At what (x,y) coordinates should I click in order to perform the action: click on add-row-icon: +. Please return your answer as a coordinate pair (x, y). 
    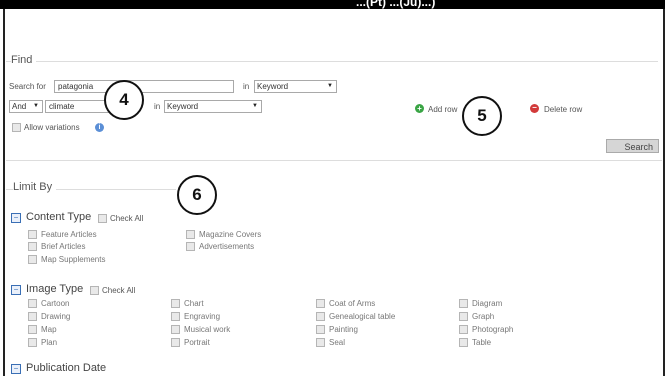
    Looking at the image, I should click on (419, 108).